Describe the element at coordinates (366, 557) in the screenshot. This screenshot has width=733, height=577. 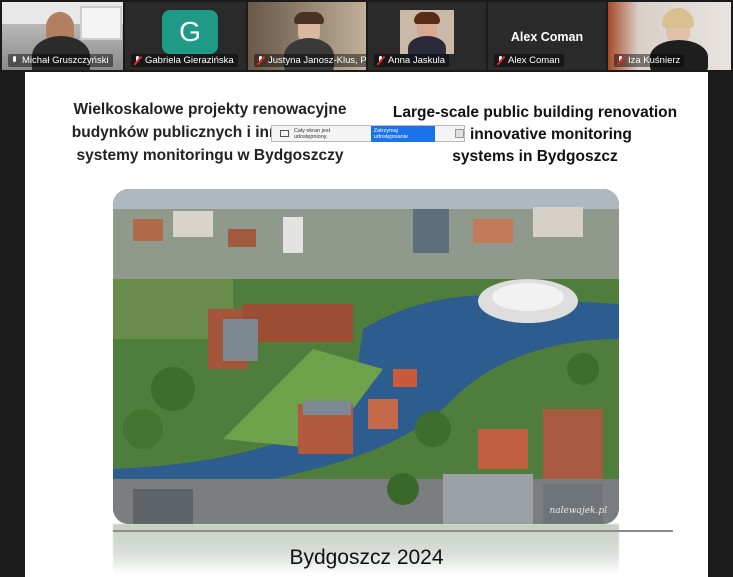
I see `slide-footer: Bydgoszcz 2024` at that location.